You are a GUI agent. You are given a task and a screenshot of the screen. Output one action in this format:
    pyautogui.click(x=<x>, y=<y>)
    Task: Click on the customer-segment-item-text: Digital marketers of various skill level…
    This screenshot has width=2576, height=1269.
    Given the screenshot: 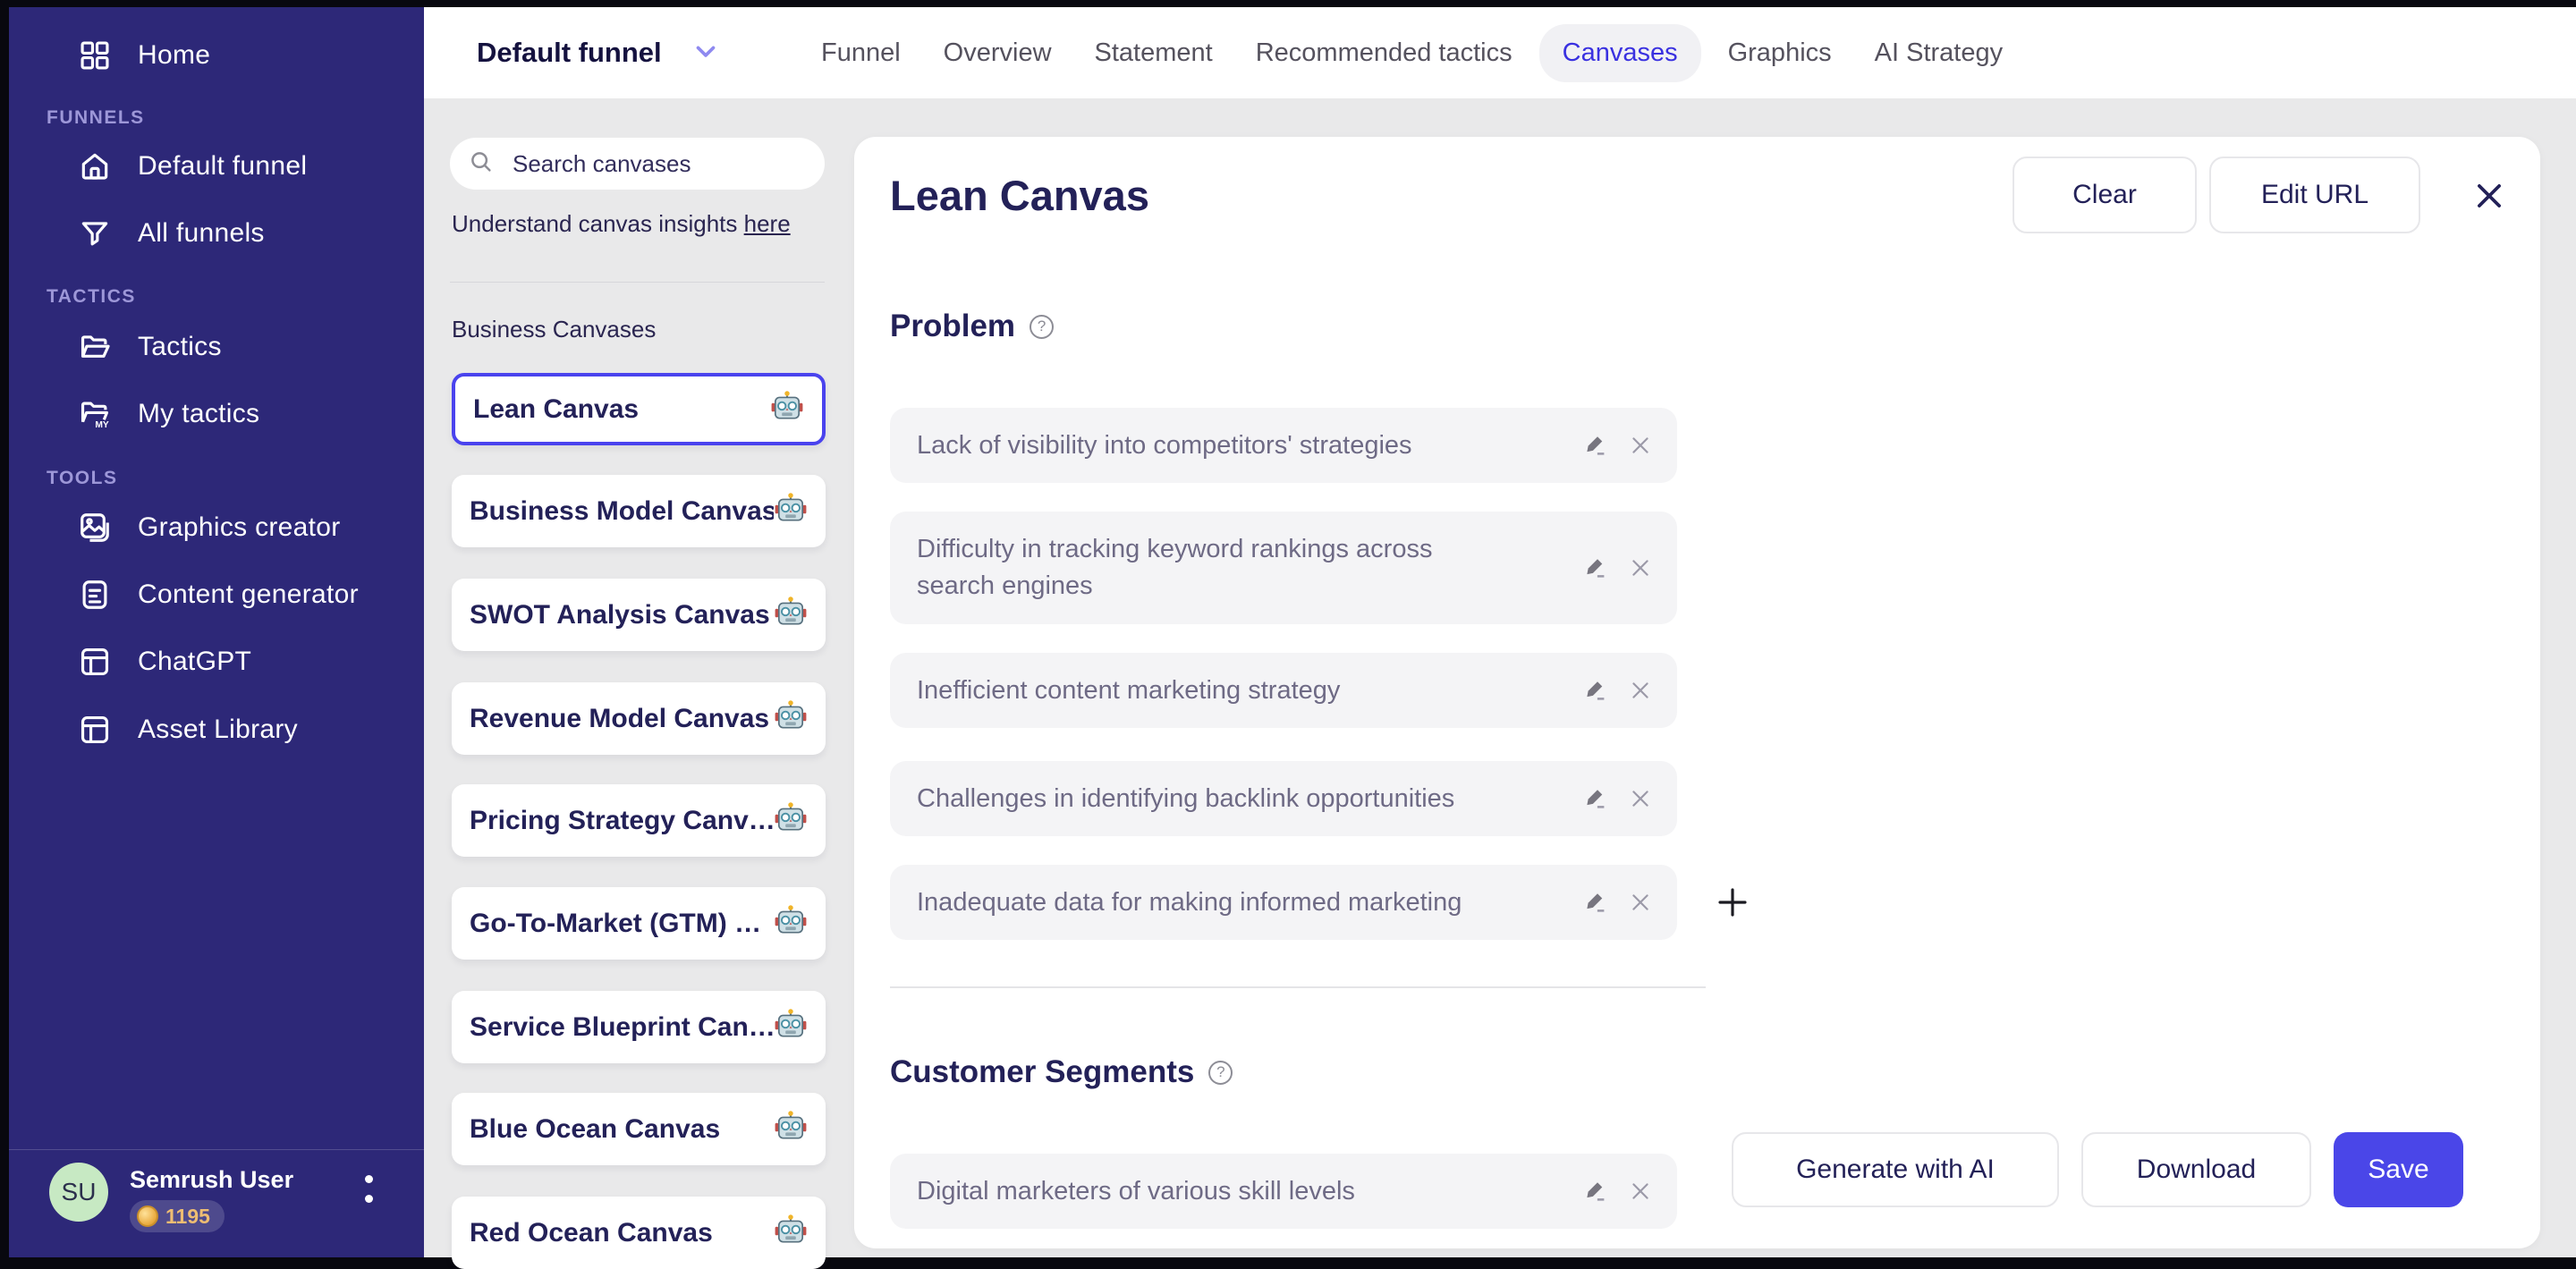 What is the action you would take?
    pyautogui.click(x=1136, y=1191)
    